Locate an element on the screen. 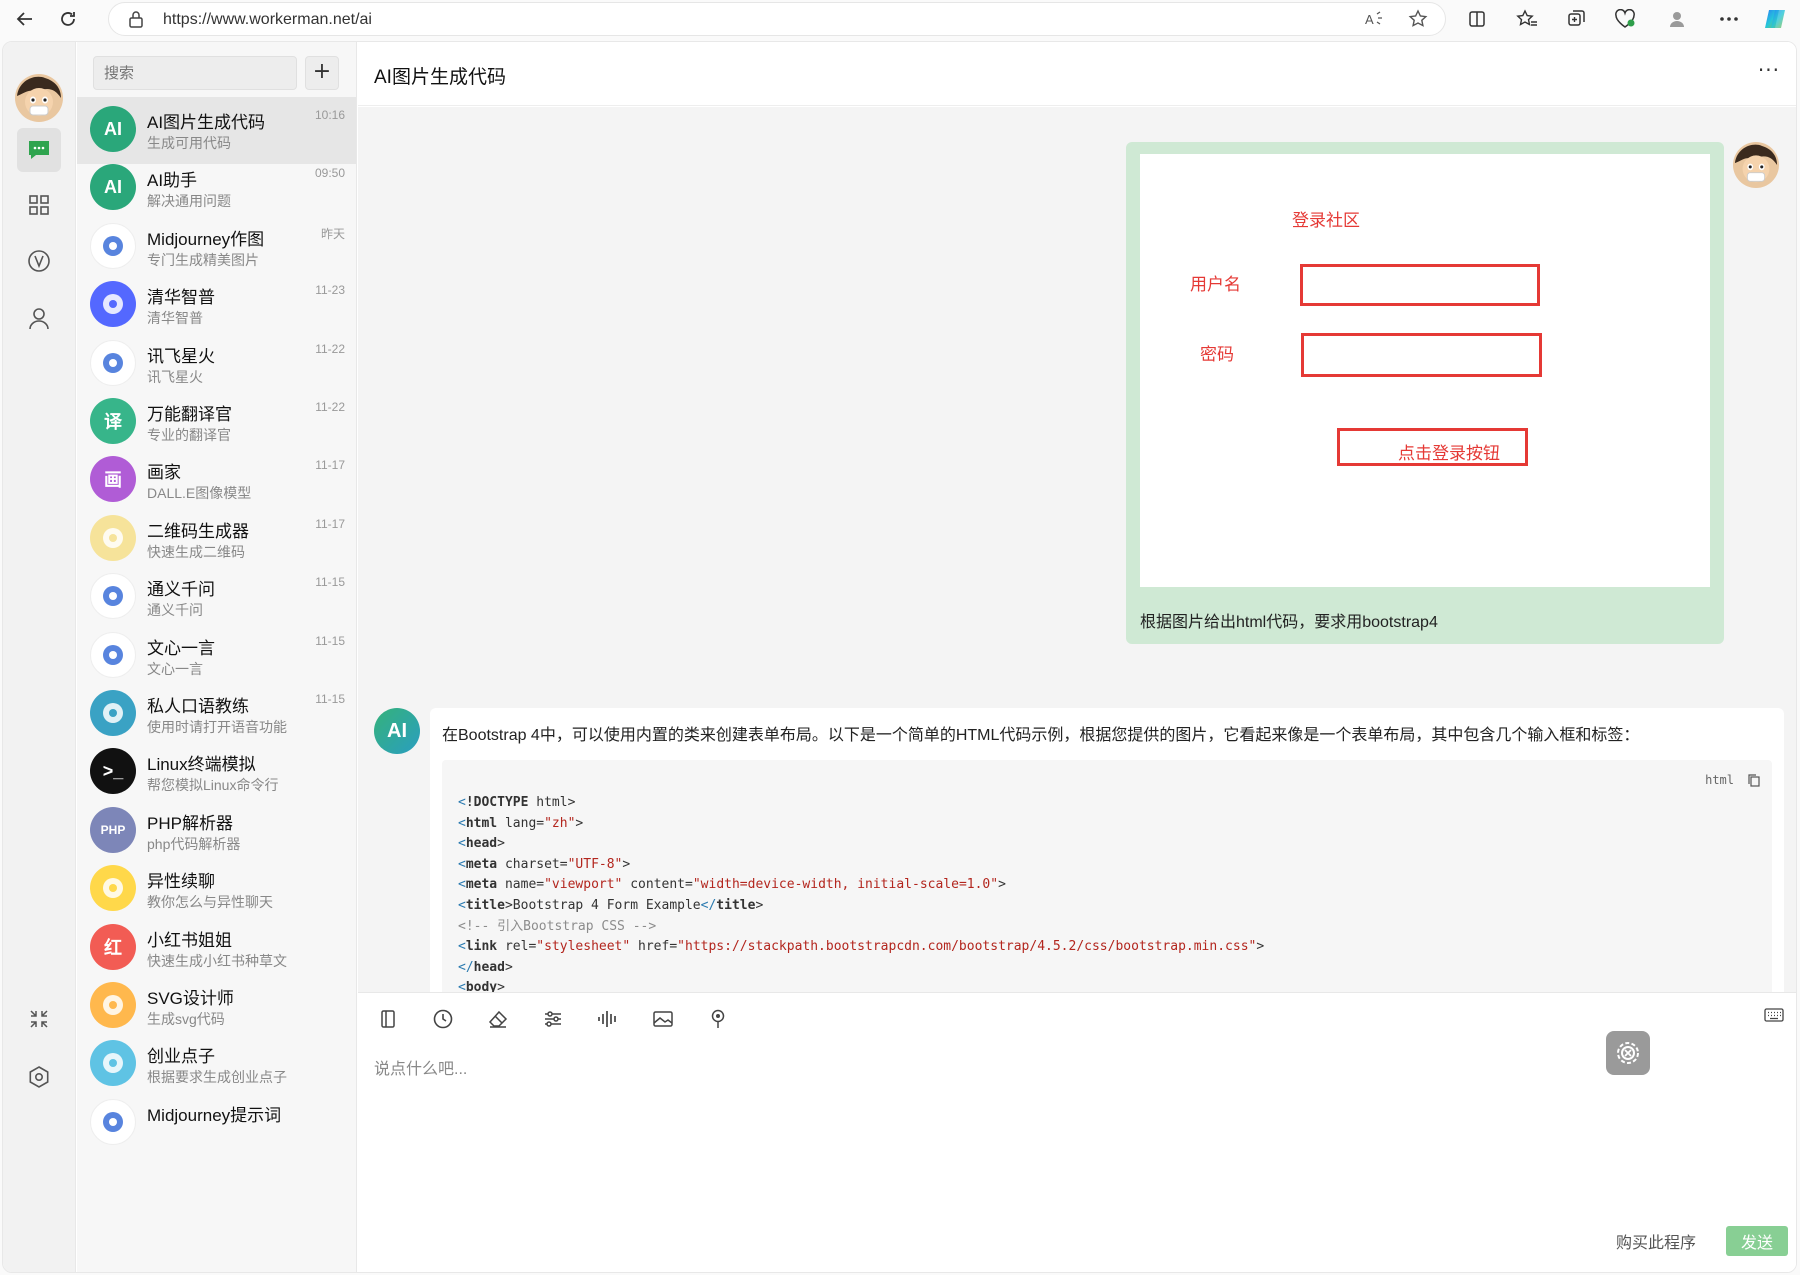  conversation-avatar: 红 is located at coordinates (113, 946).